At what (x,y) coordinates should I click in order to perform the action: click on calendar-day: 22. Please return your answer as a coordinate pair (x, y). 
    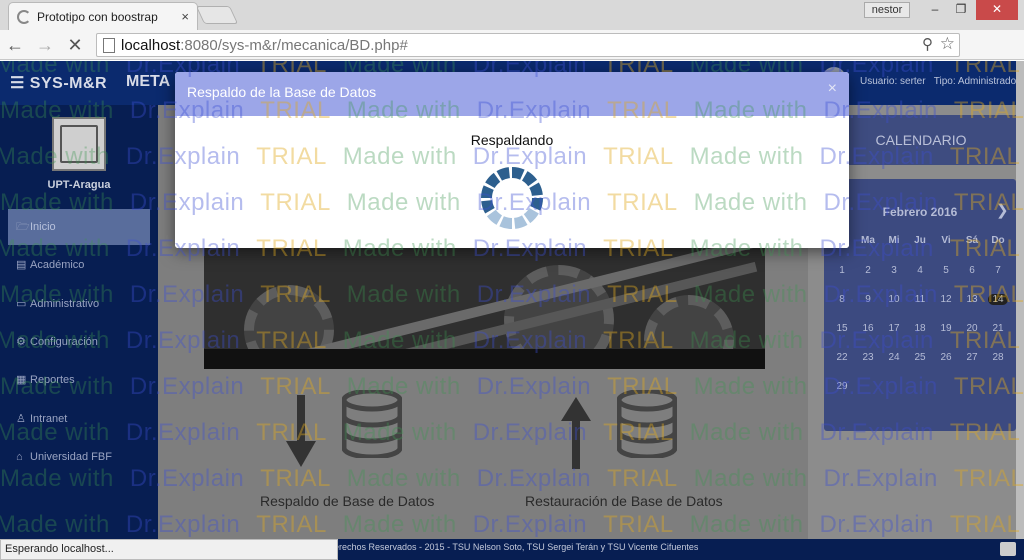
    Looking at the image, I should click on (842, 357).